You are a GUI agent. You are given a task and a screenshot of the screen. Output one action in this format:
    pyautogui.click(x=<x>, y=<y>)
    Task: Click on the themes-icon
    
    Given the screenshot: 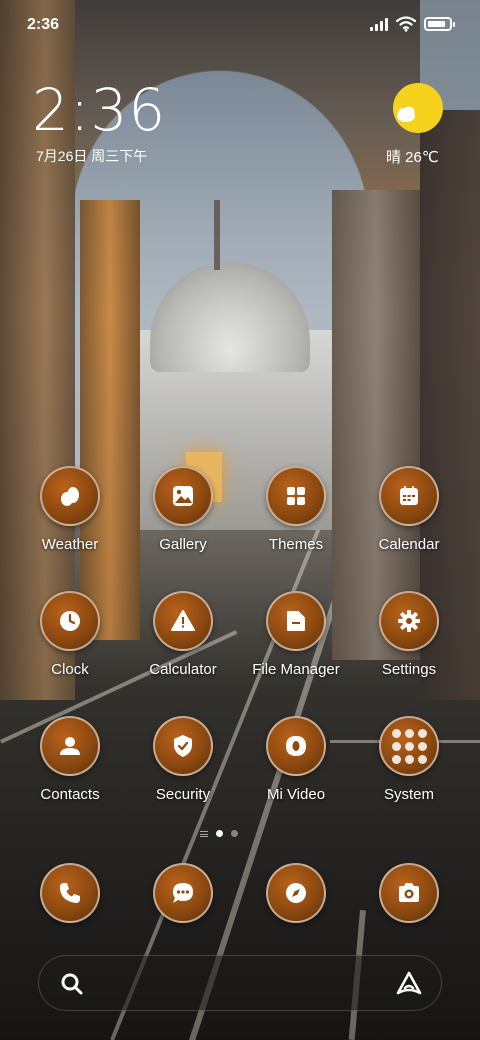 What is the action you would take?
    pyautogui.click(x=296, y=496)
    